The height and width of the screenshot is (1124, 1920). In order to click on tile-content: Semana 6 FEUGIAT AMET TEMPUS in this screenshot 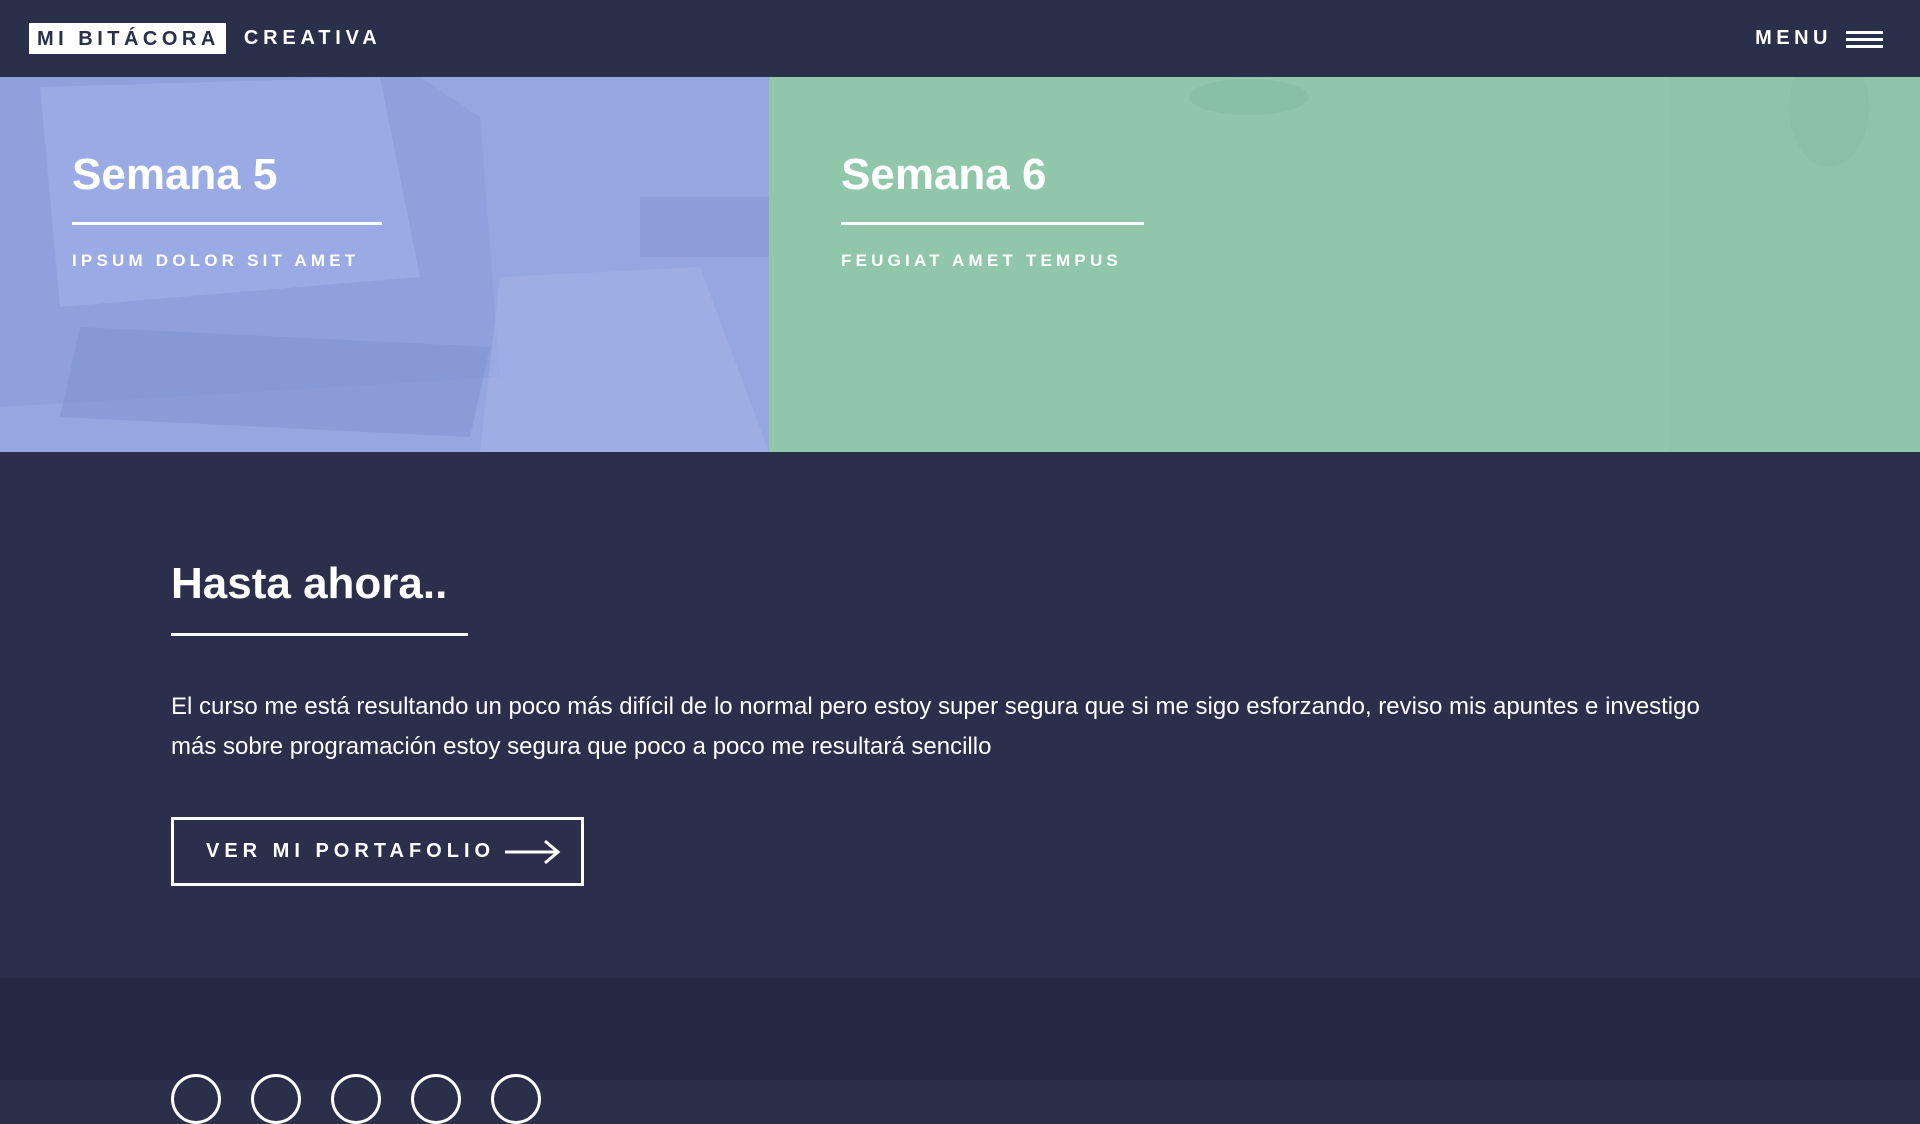, I will do `click(992, 210)`.